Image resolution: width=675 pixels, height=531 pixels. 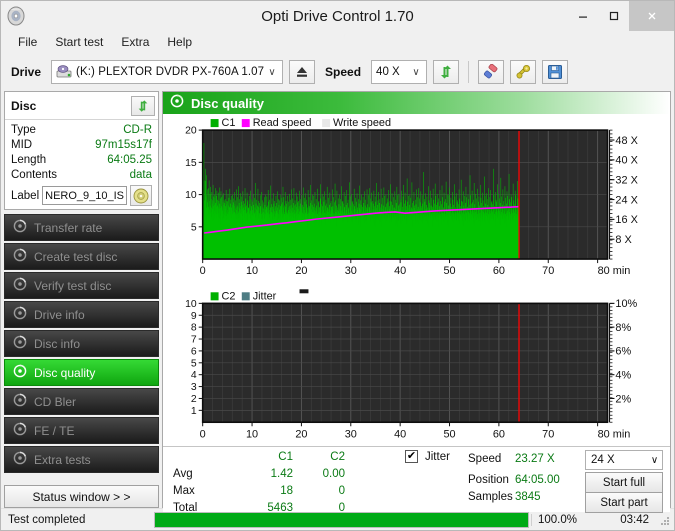 What do you see at coordinates (626, 200) in the screenshot?
I see `y2-tick-label: 24 X` at bounding box center [626, 200].